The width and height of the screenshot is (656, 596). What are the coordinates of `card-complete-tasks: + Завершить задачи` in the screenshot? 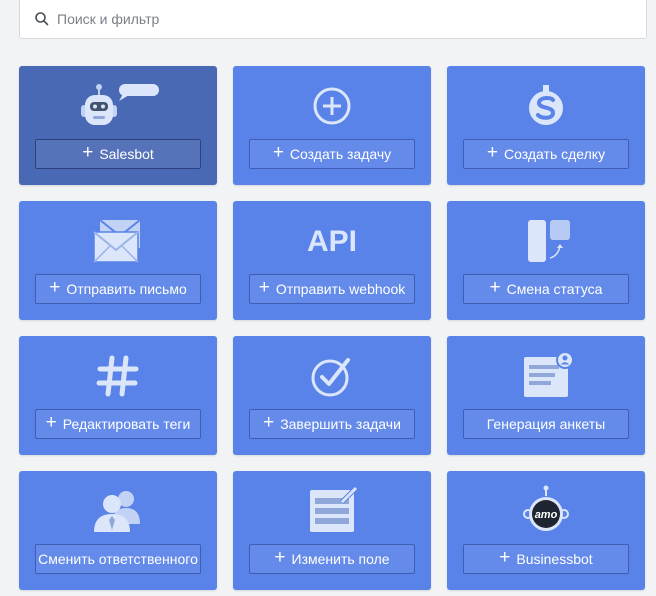 It's located at (332, 395).